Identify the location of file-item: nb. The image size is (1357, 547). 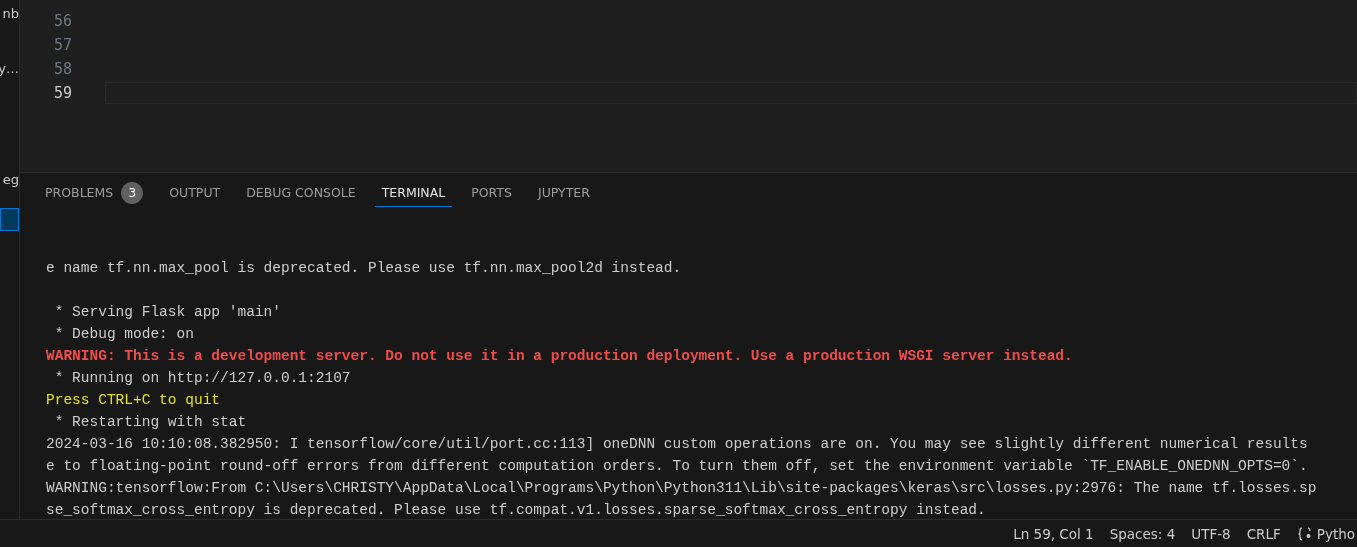
(9, 14).